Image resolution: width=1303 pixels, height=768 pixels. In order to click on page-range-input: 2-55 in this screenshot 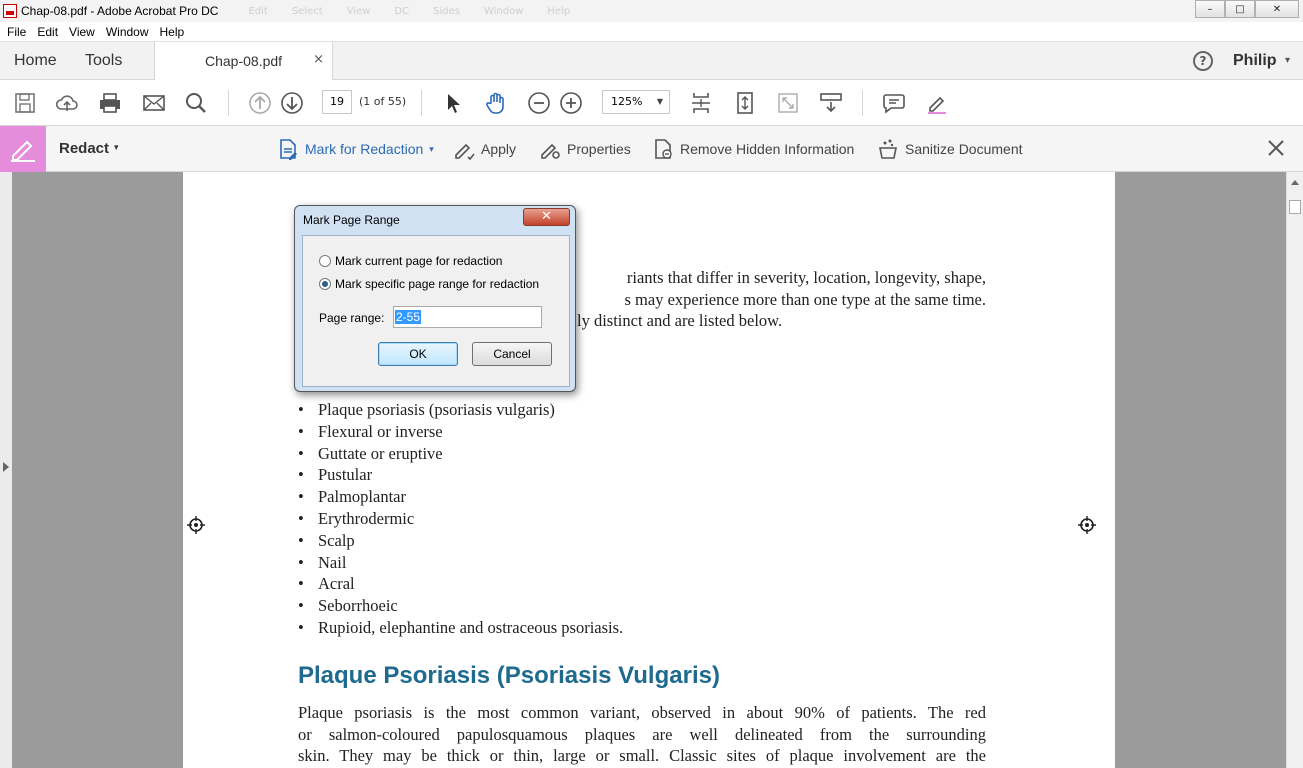, I will do `click(467, 317)`.